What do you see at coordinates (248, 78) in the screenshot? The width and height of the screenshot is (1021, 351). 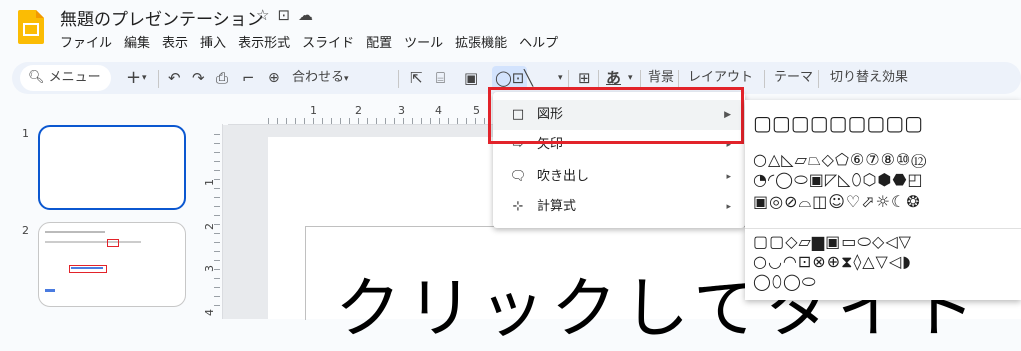 I see `paint-format-icon: ⌐` at bounding box center [248, 78].